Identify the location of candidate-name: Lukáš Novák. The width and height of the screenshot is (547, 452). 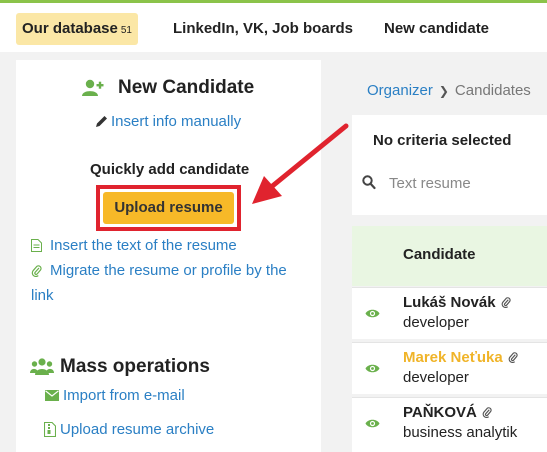
(457, 302).